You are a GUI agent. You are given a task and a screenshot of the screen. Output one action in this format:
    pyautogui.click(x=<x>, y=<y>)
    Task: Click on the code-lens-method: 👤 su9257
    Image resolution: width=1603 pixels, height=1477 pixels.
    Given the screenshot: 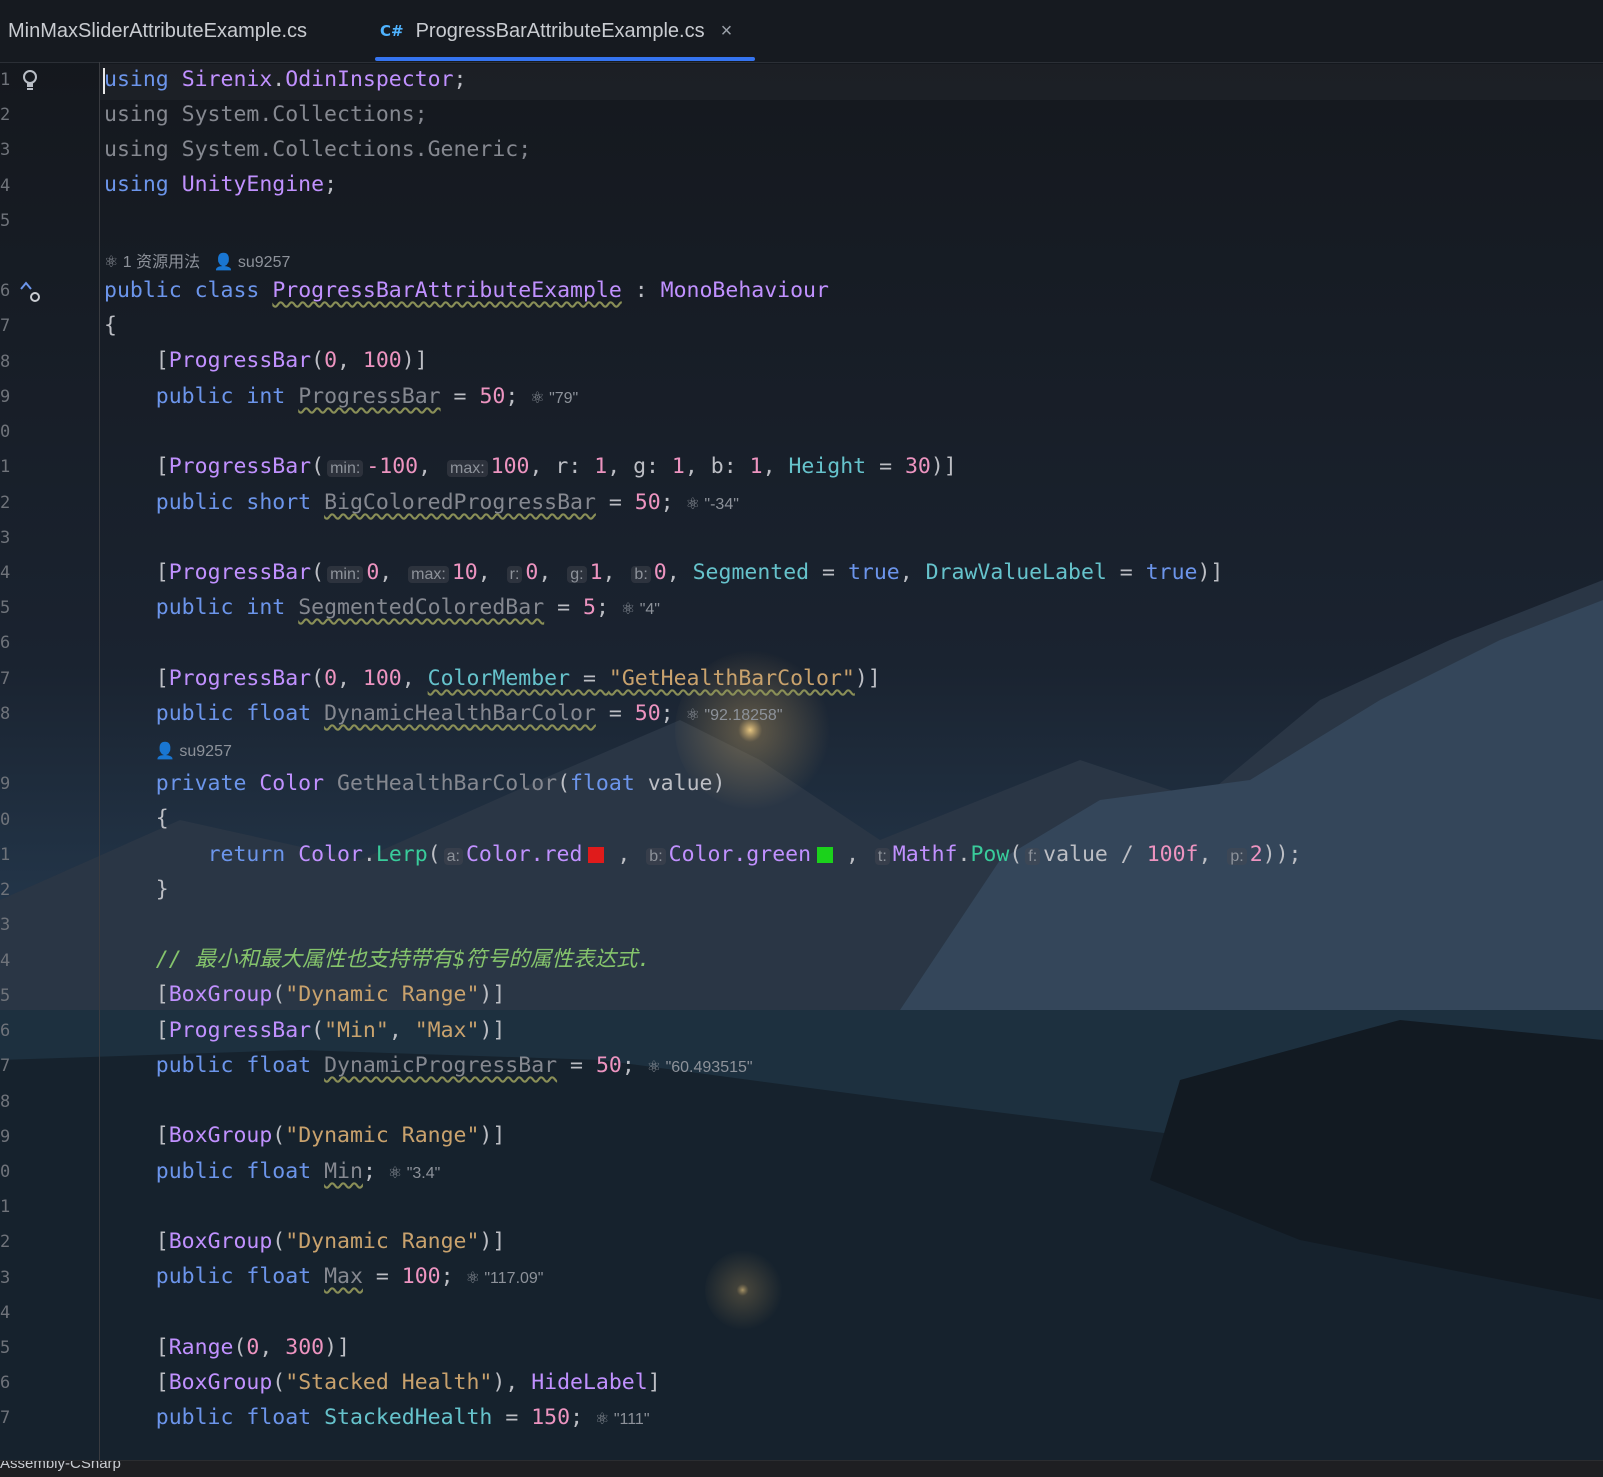 What is the action you would take?
    pyautogui.click(x=193, y=751)
    